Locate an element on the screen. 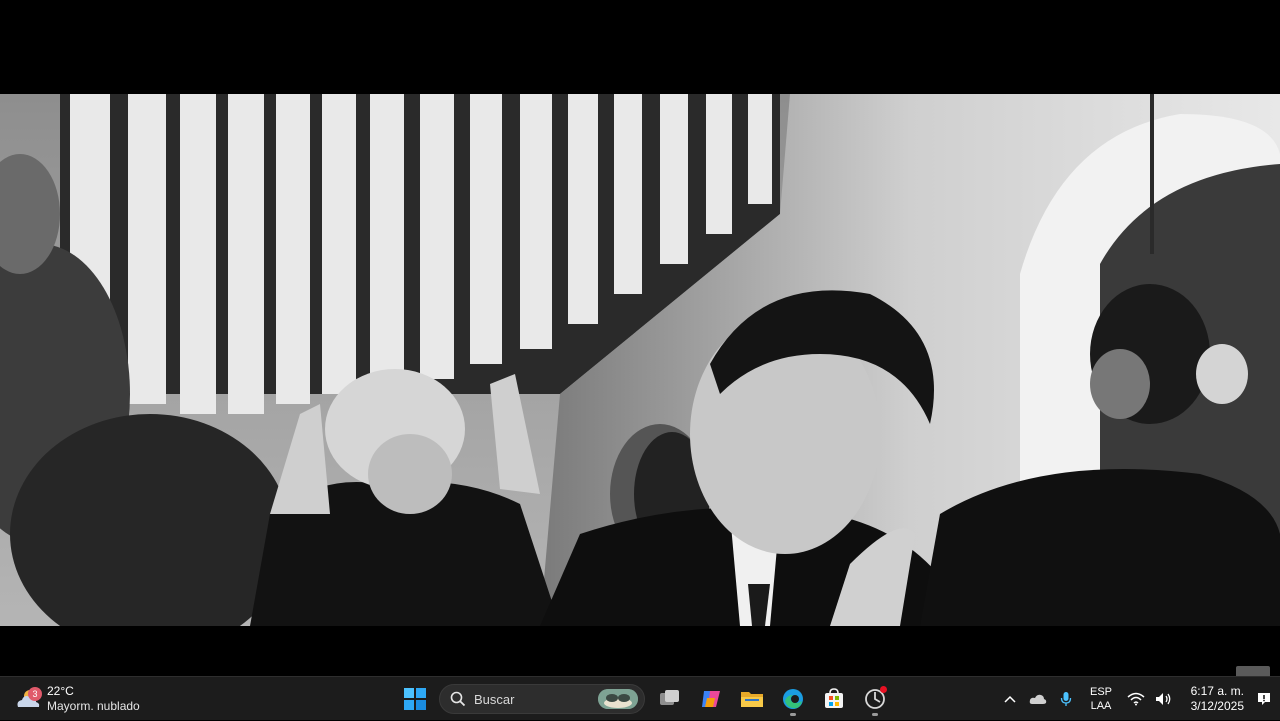 This screenshot has height=721, width=1280. start-button is located at coordinates (415, 699).